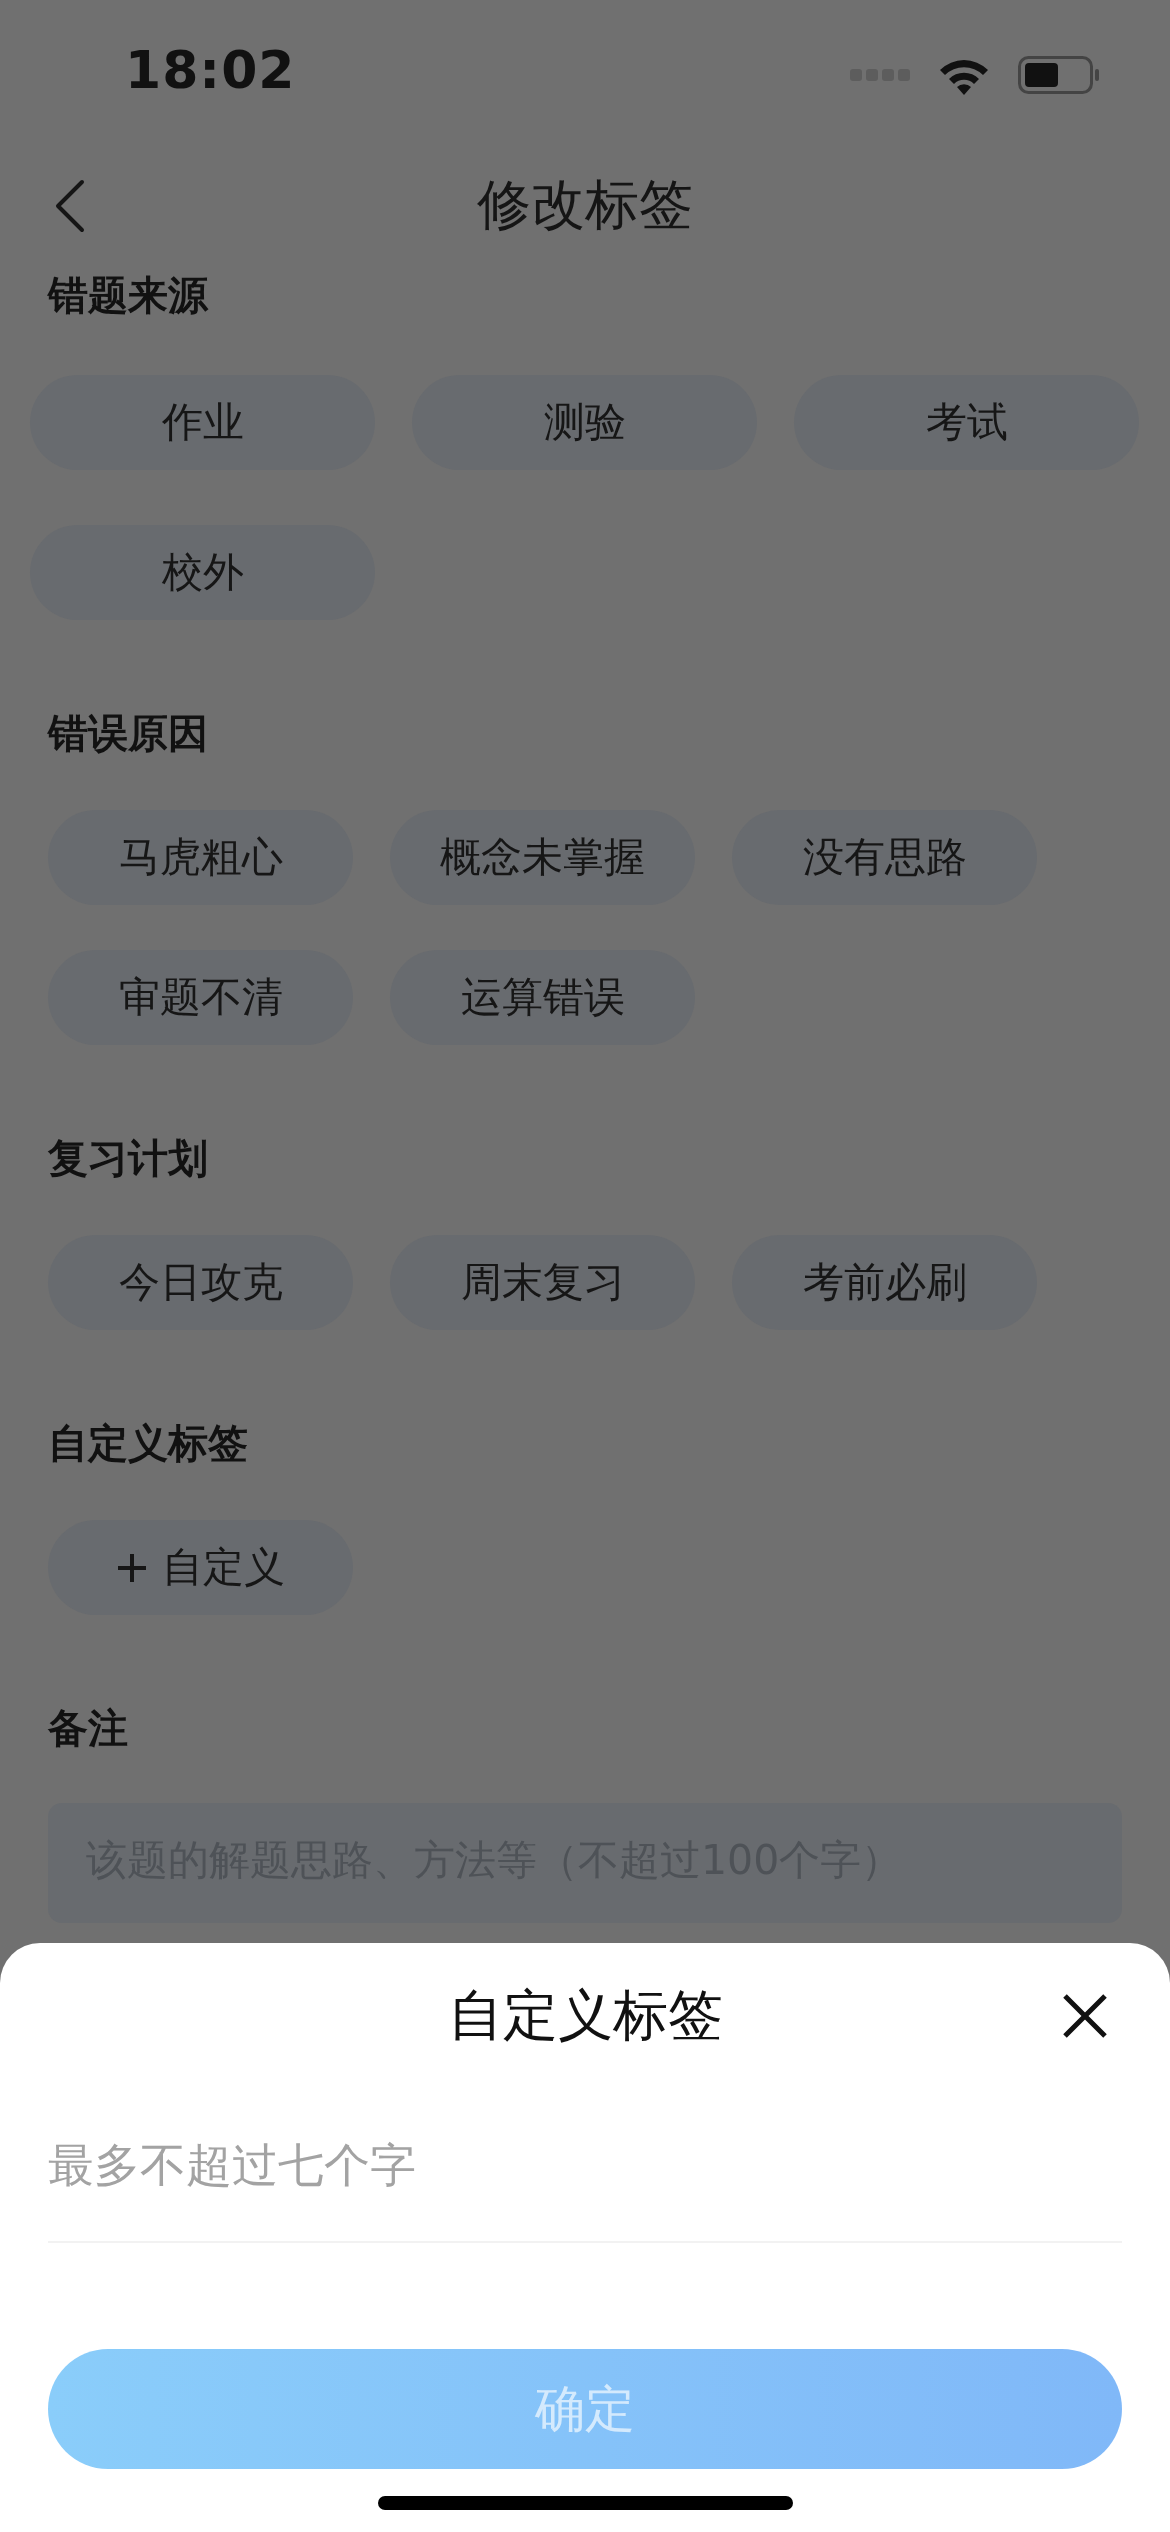  What do you see at coordinates (884, 857) in the screenshot?
I see `tag-chip: 没有思路` at bounding box center [884, 857].